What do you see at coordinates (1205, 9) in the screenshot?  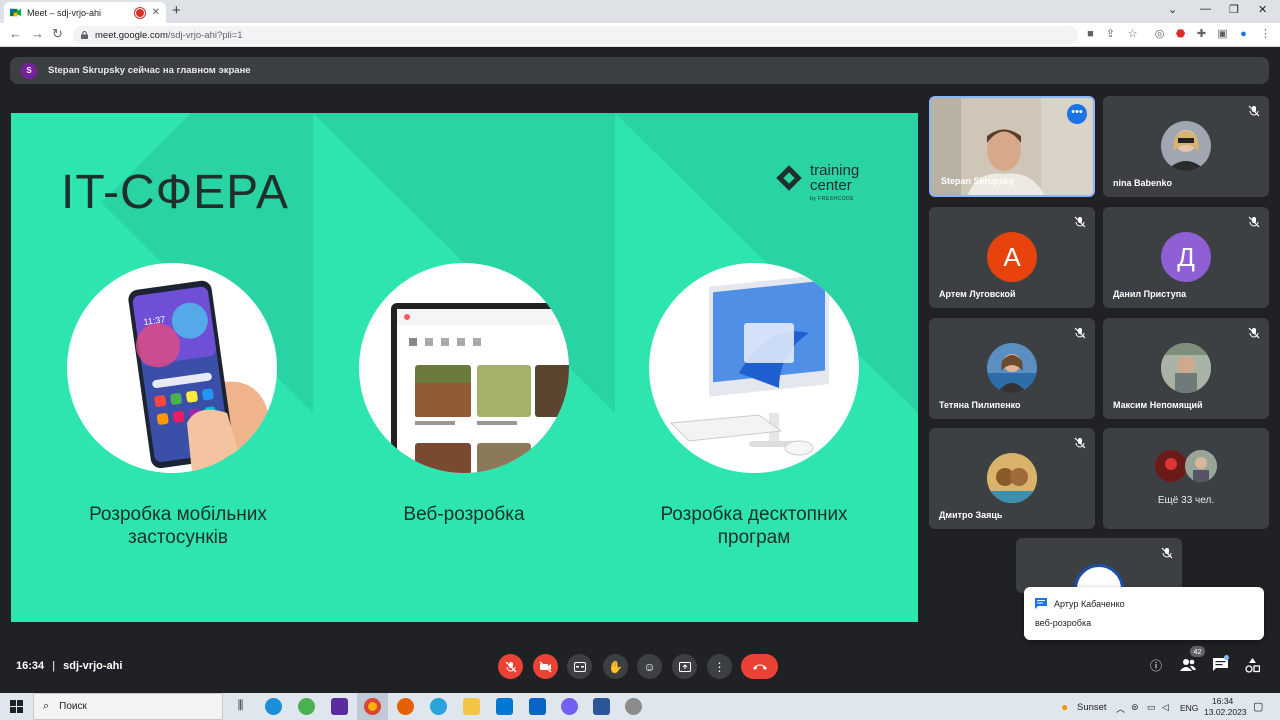 I see `minimize-button: —` at bounding box center [1205, 9].